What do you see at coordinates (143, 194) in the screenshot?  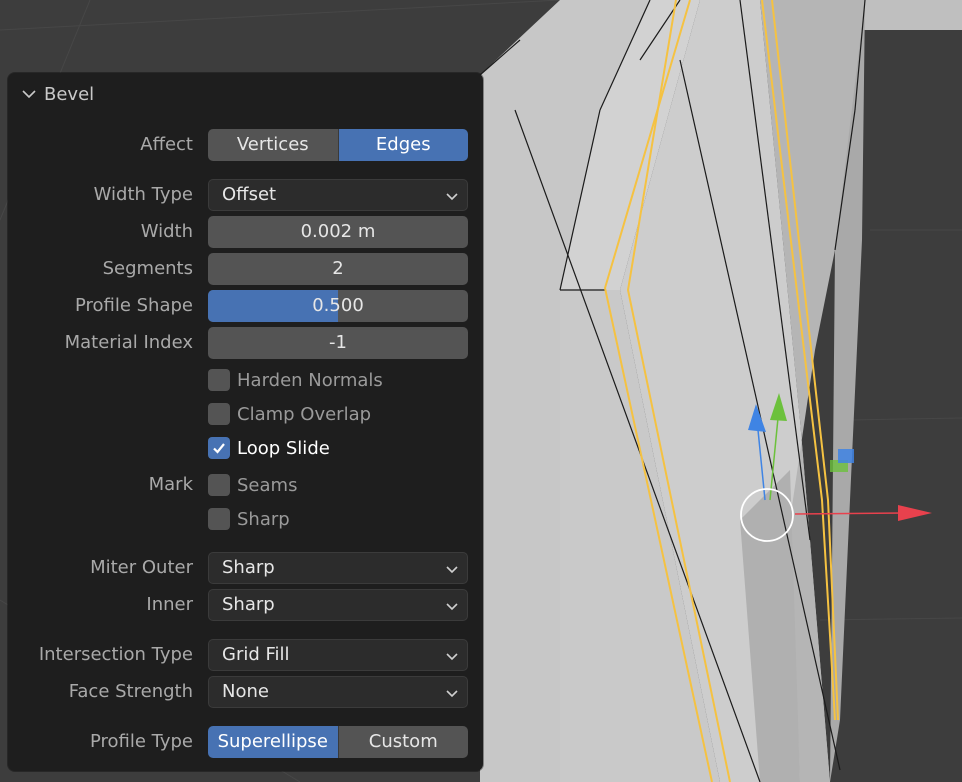 I see `width-type-label: Width Type` at bounding box center [143, 194].